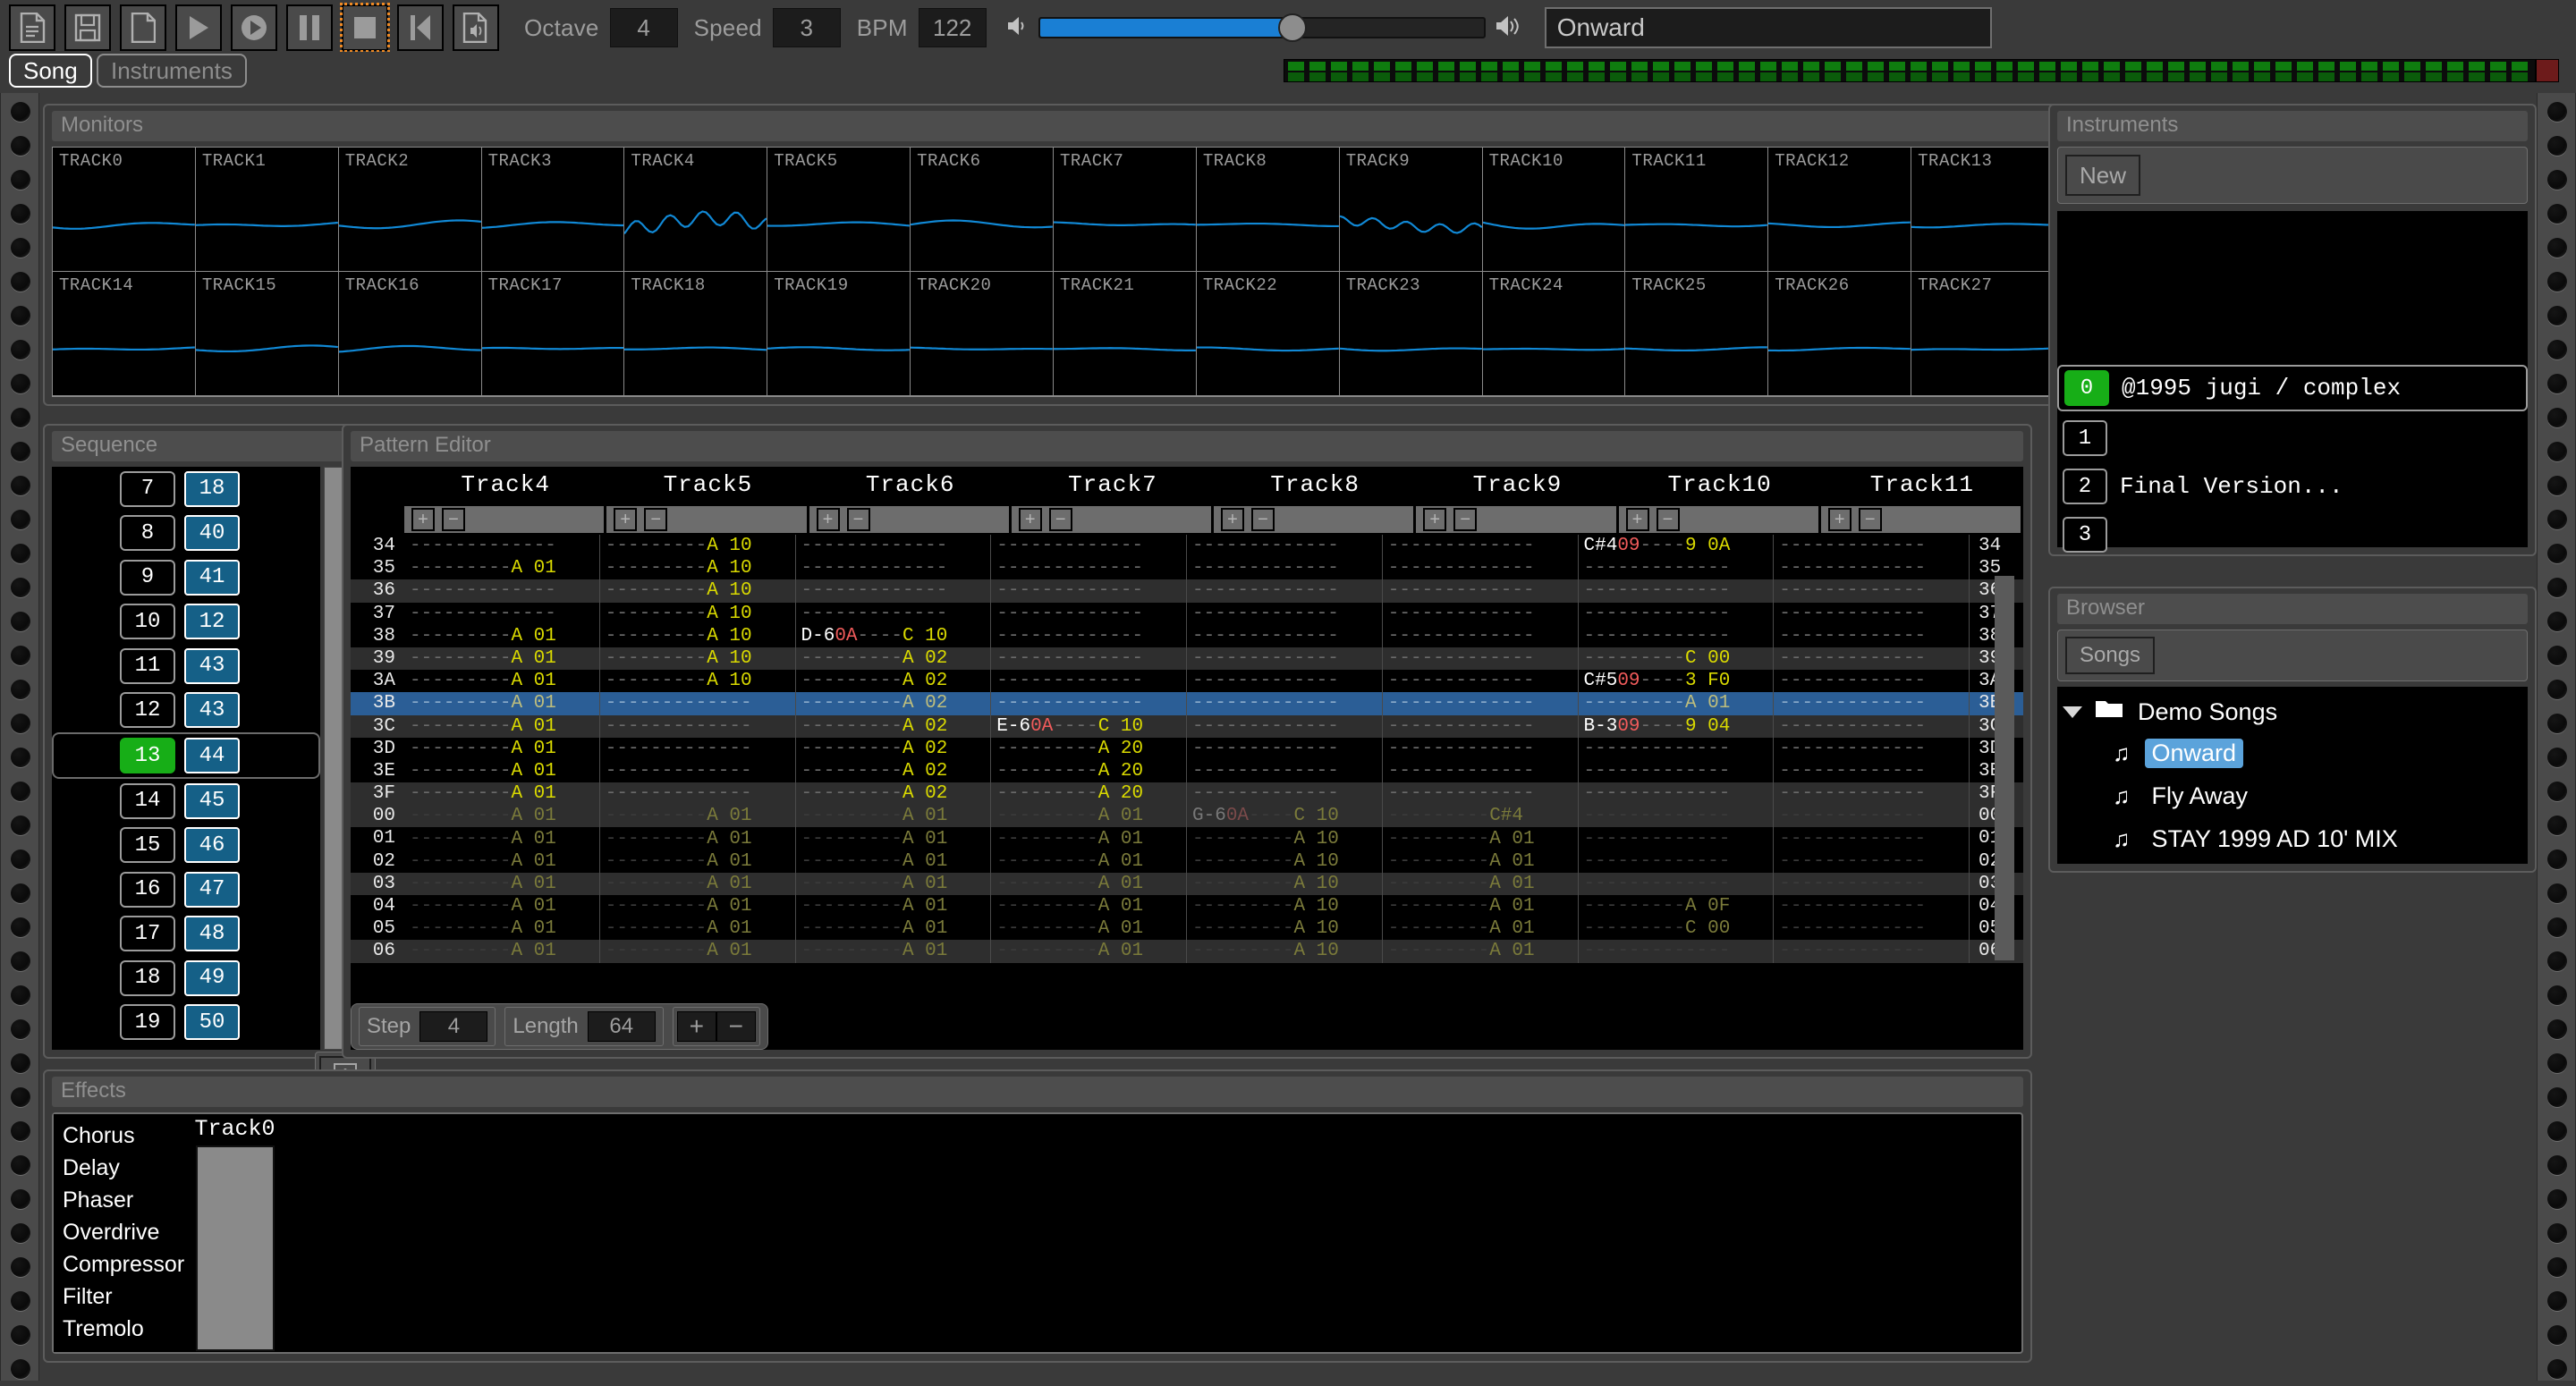 Image resolution: width=2576 pixels, height=1386 pixels. I want to click on monitor-cell: TRACK1, so click(267, 210).